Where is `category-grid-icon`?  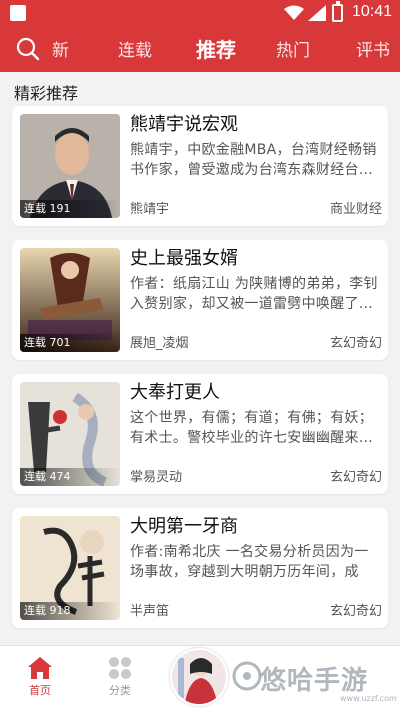 category-grid-icon is located at coordinates (120, 668).